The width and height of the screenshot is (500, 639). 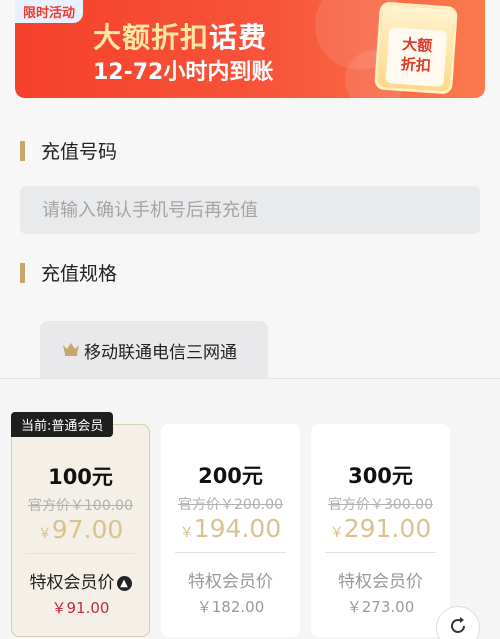 I want to click on card-amount: 200元, so click(x=230, y=476).